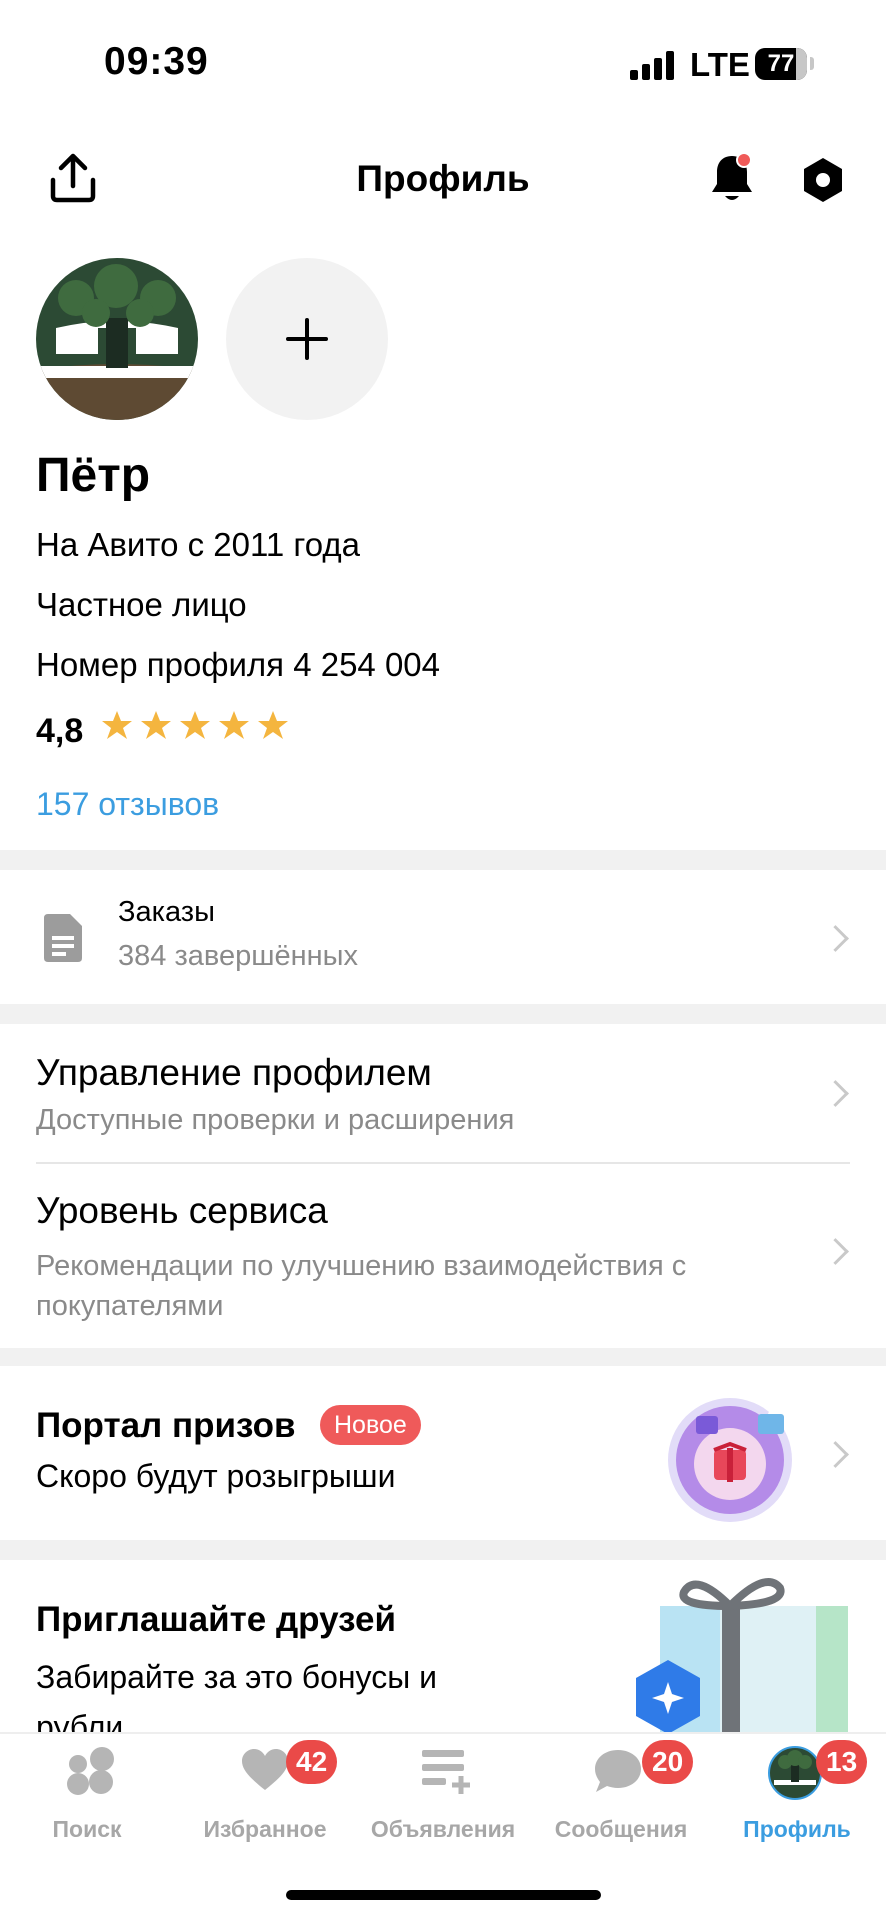 The width and height of the screenshot is (886, 1922). What do you see at coordinates (93, 475) in the screenshot?
I see `profile-name: Пётр` at bounding box center [93, 475].